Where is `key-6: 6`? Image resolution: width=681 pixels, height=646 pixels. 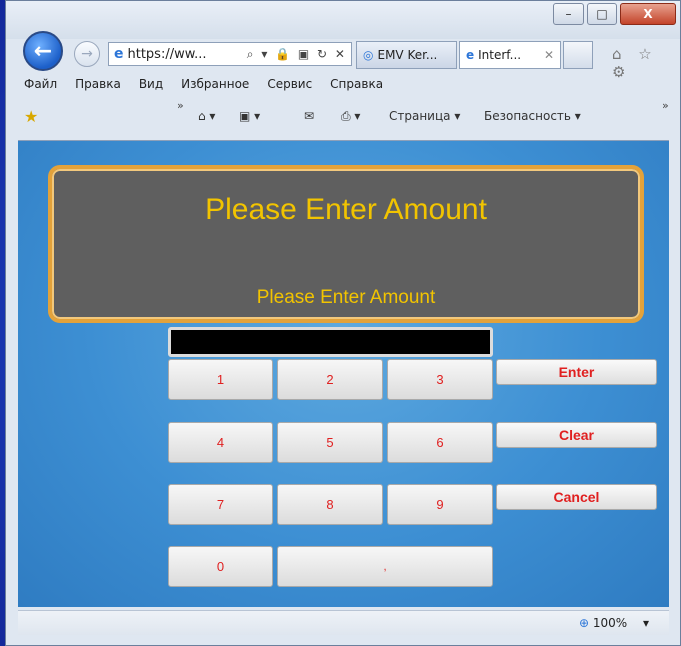
key-6: 6 is located at coordinates (440, 442).